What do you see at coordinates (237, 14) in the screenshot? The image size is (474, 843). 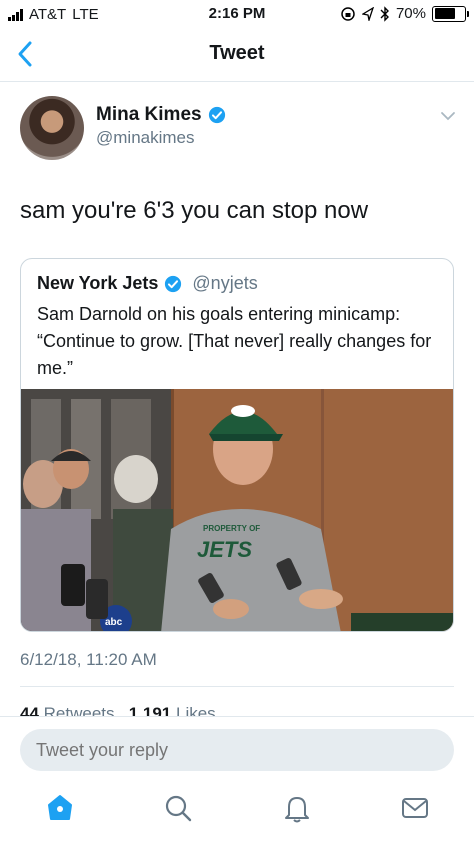 I see `status-bar: AT&T LTE 2:16 PM 70%` at bounding box center [237, 14].